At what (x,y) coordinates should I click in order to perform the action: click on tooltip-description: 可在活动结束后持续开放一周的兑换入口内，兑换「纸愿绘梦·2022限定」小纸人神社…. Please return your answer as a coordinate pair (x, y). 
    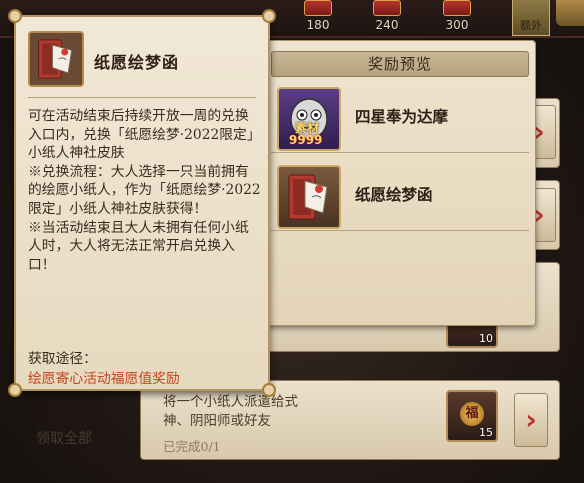
    Looking at the image, I should click on (144, 190).